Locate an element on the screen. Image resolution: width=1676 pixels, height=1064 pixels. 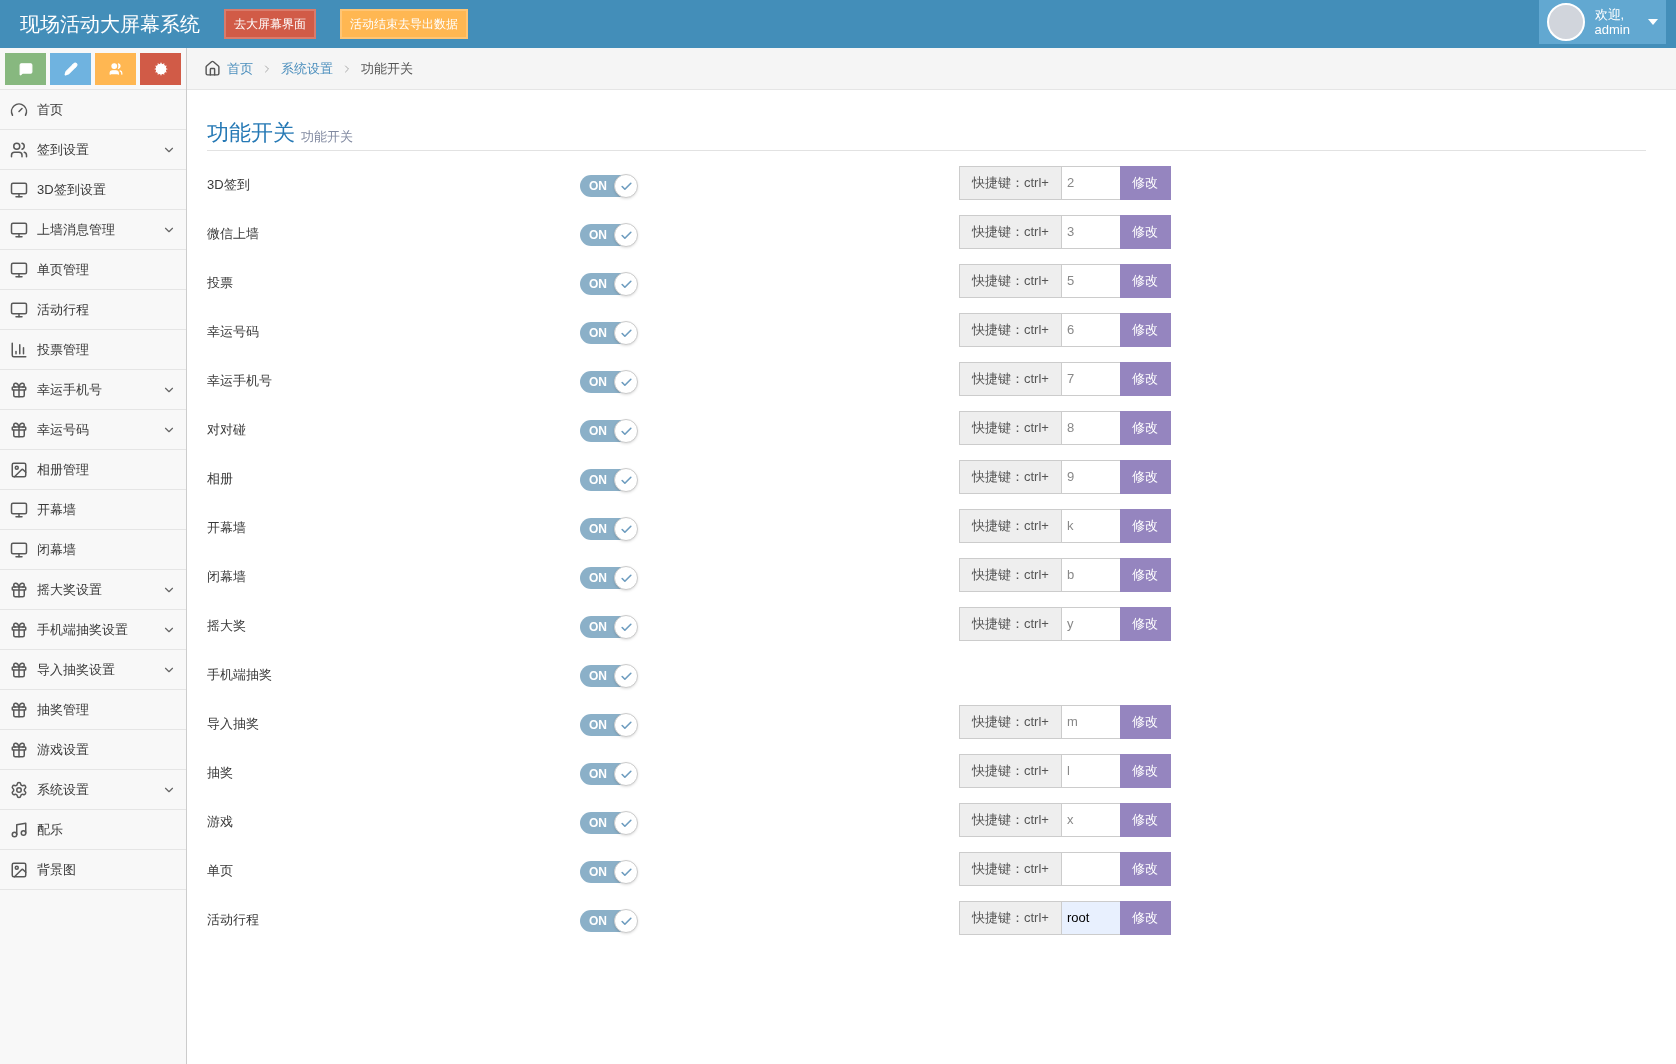
sidebar-item: 摇大奖设置 is located at coordinates (93, 590).